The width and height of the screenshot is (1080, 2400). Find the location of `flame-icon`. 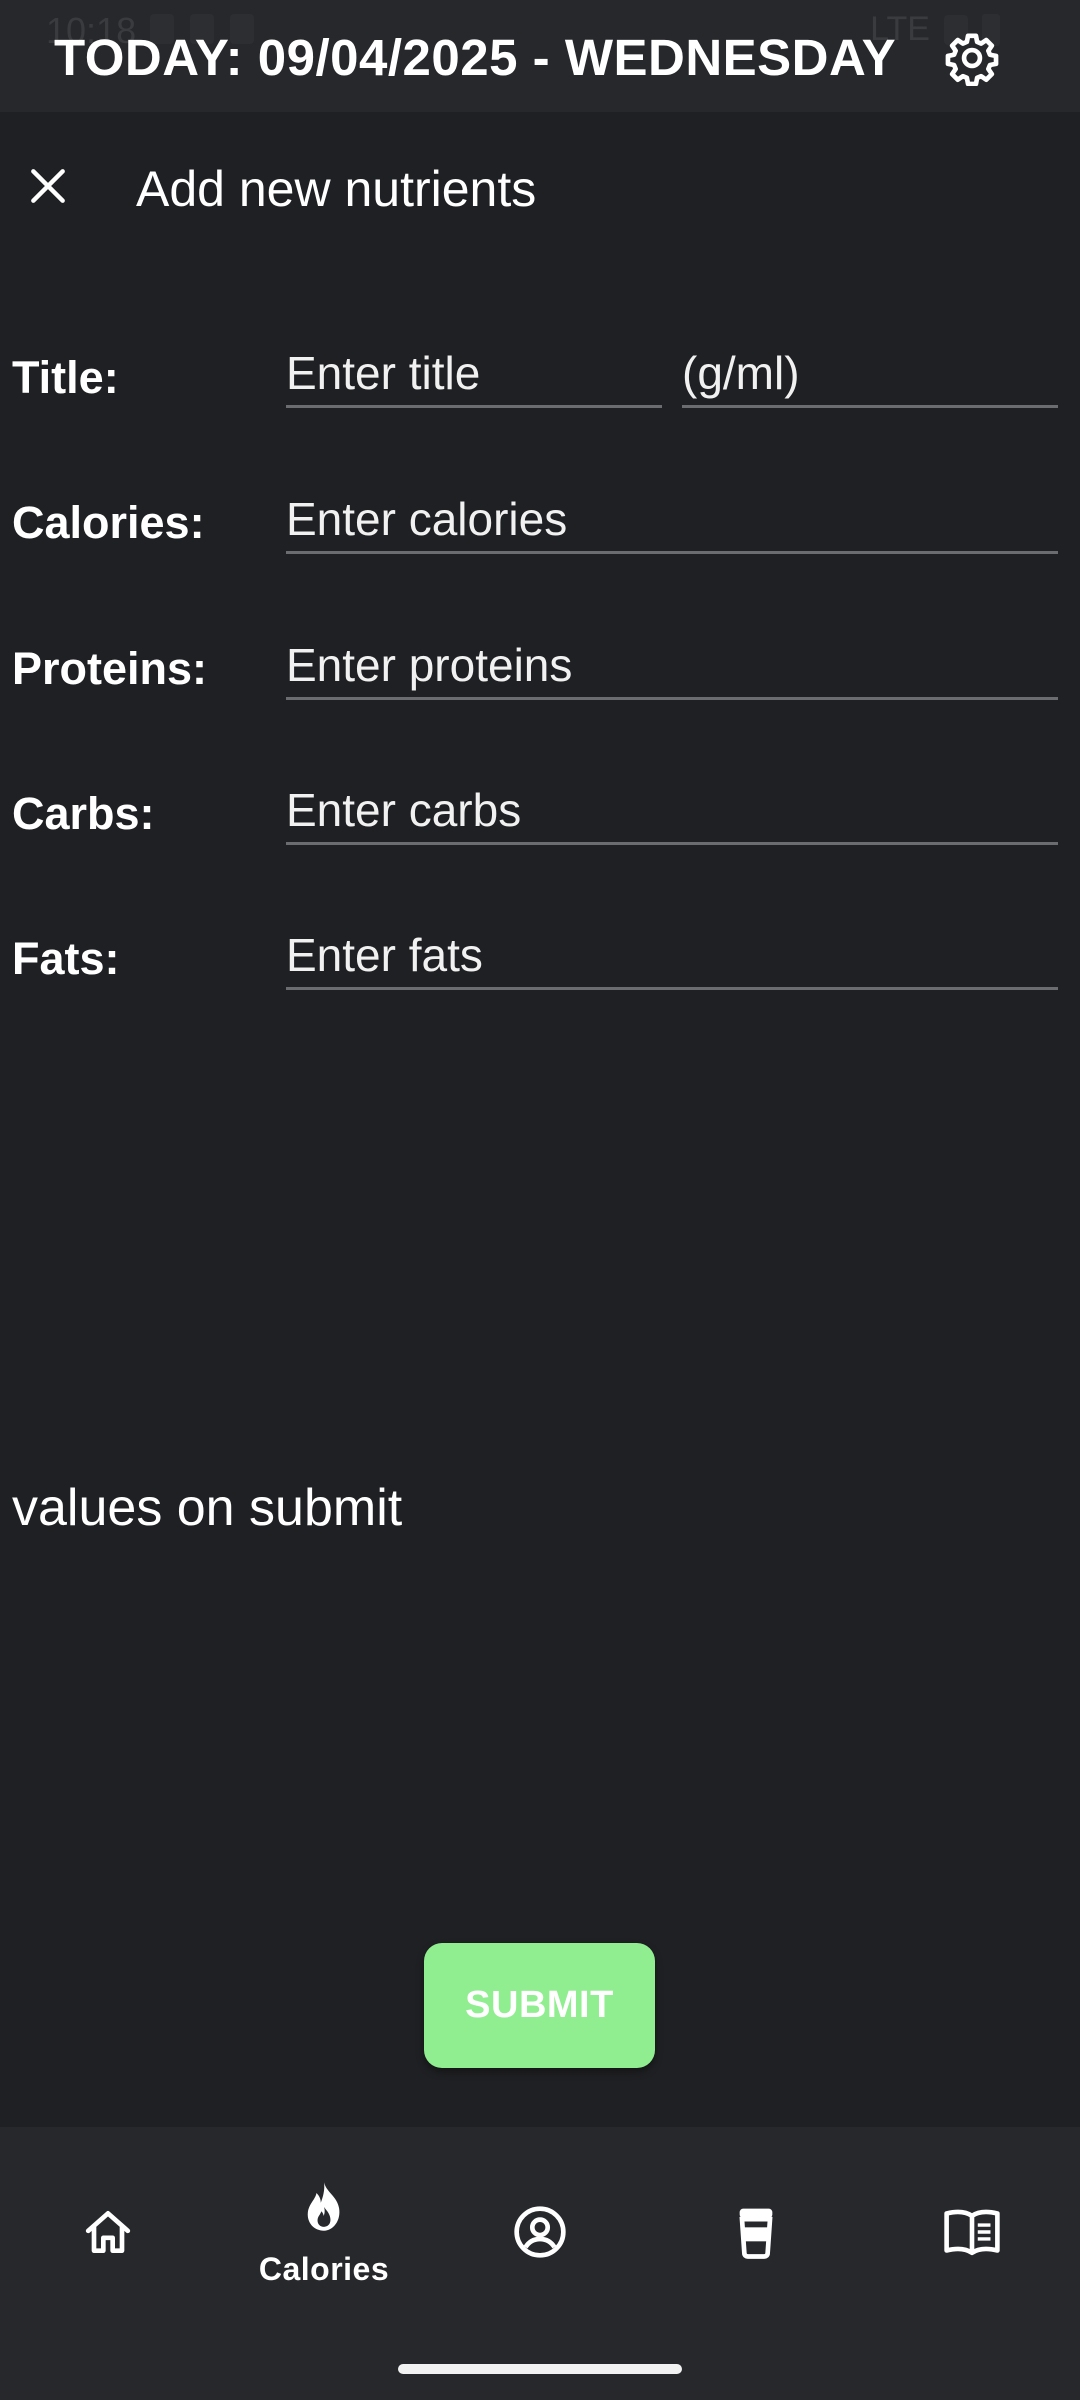

flame-icon is located at coordinates (324, 2207).